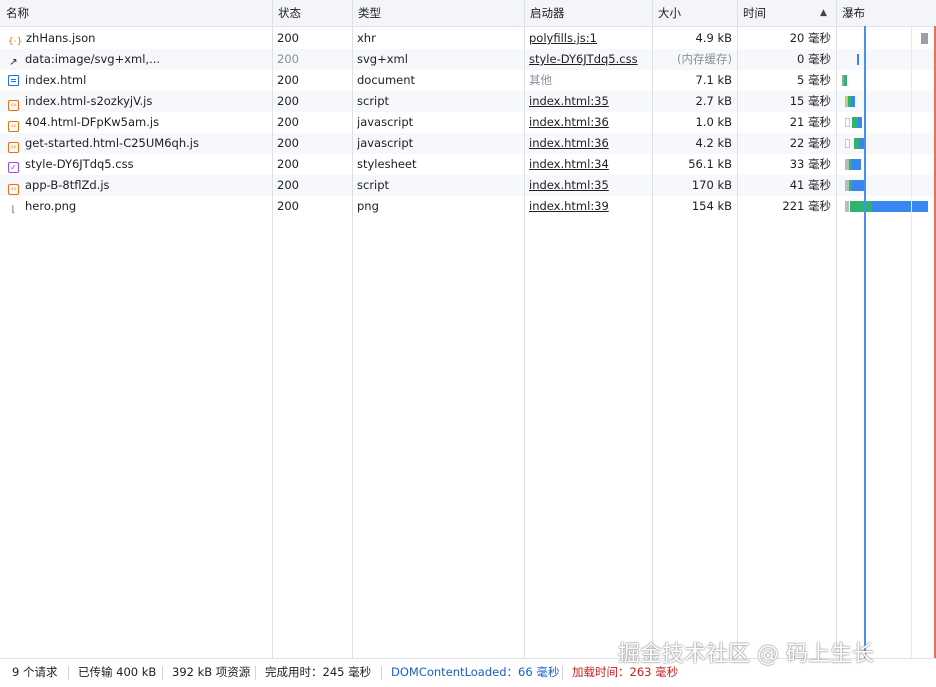 The image size is (936, 687). What do you see at coordinates (112, 143) in the screenshot?
I see `request-name: get-started.html-C25UM6qh.js` at bounding box center [112, 143].